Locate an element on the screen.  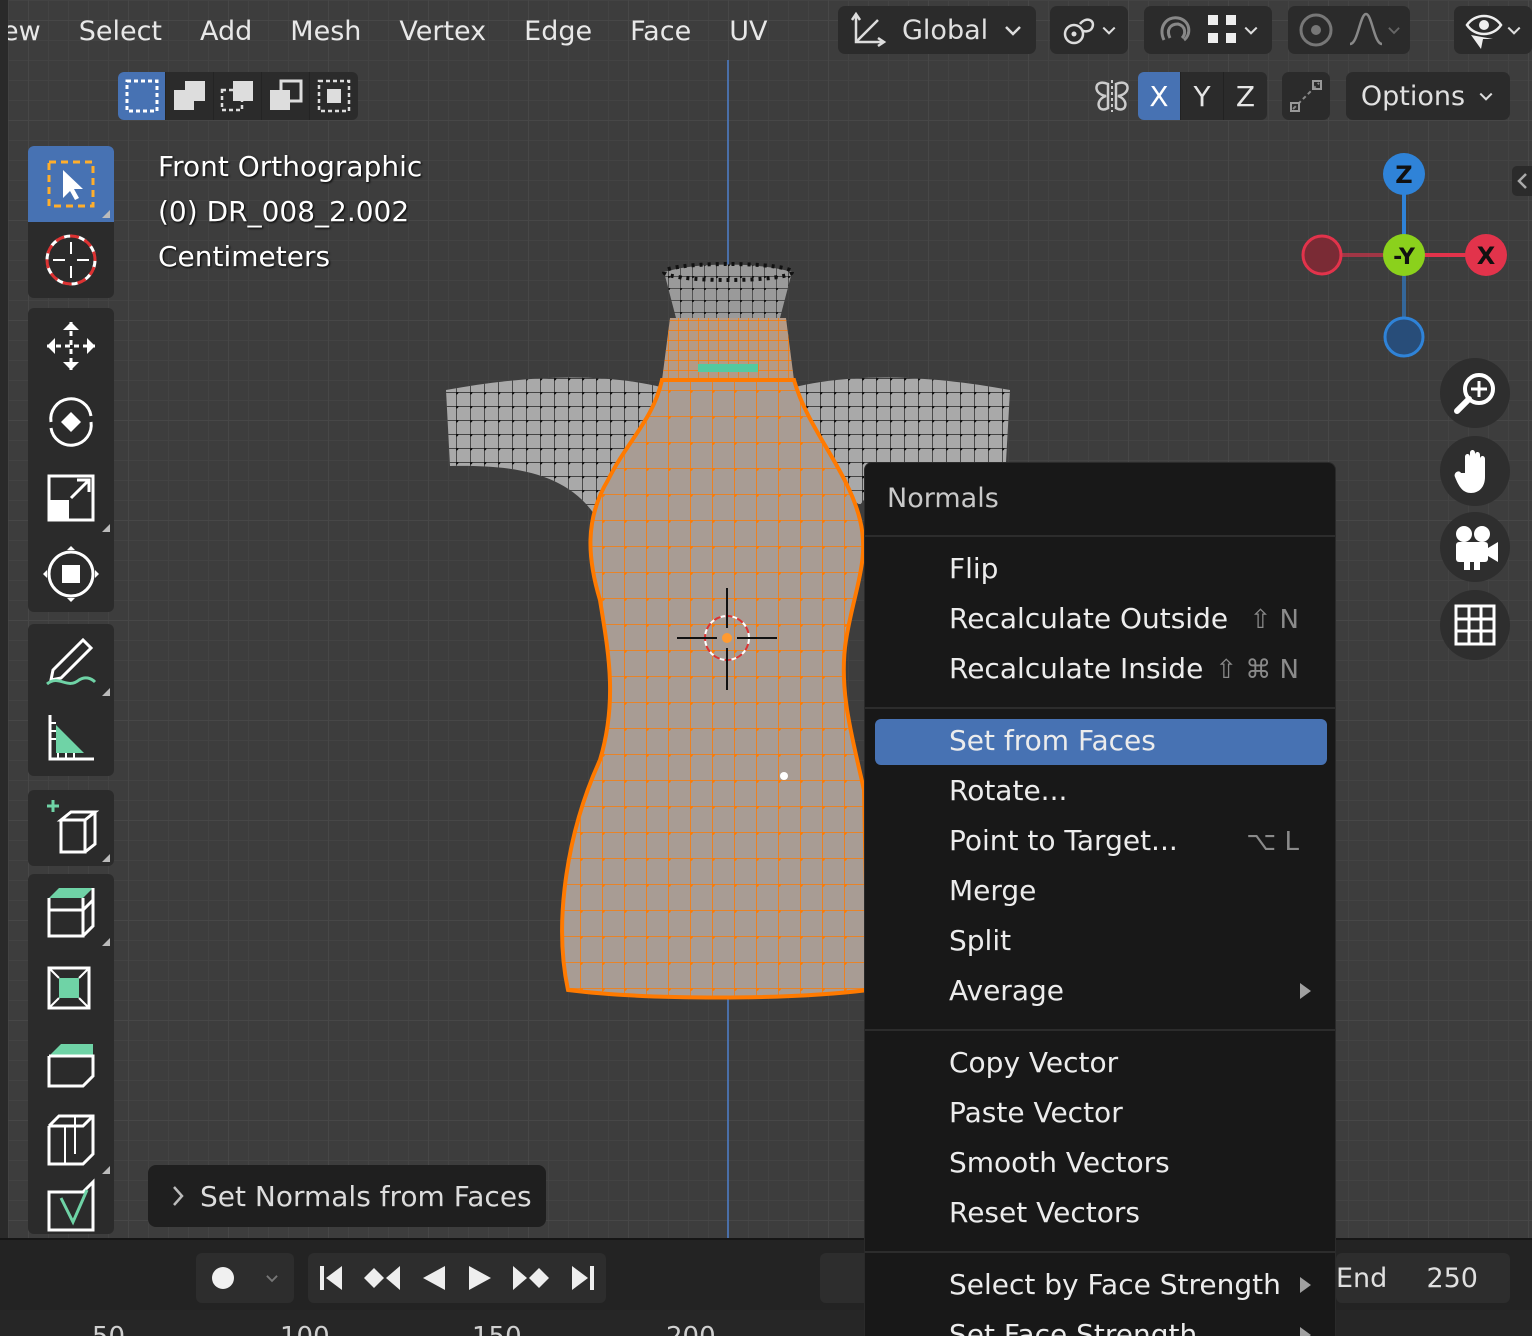
ruler-tick: 150 is located at coordinates (497, 1329).